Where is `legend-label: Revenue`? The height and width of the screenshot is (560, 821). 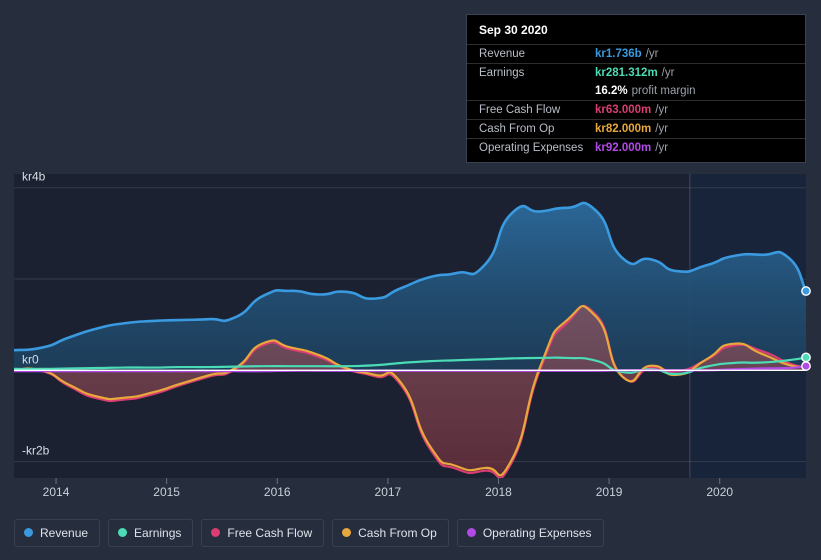 legend-label: Revenue is located at coordinates (64, 532).